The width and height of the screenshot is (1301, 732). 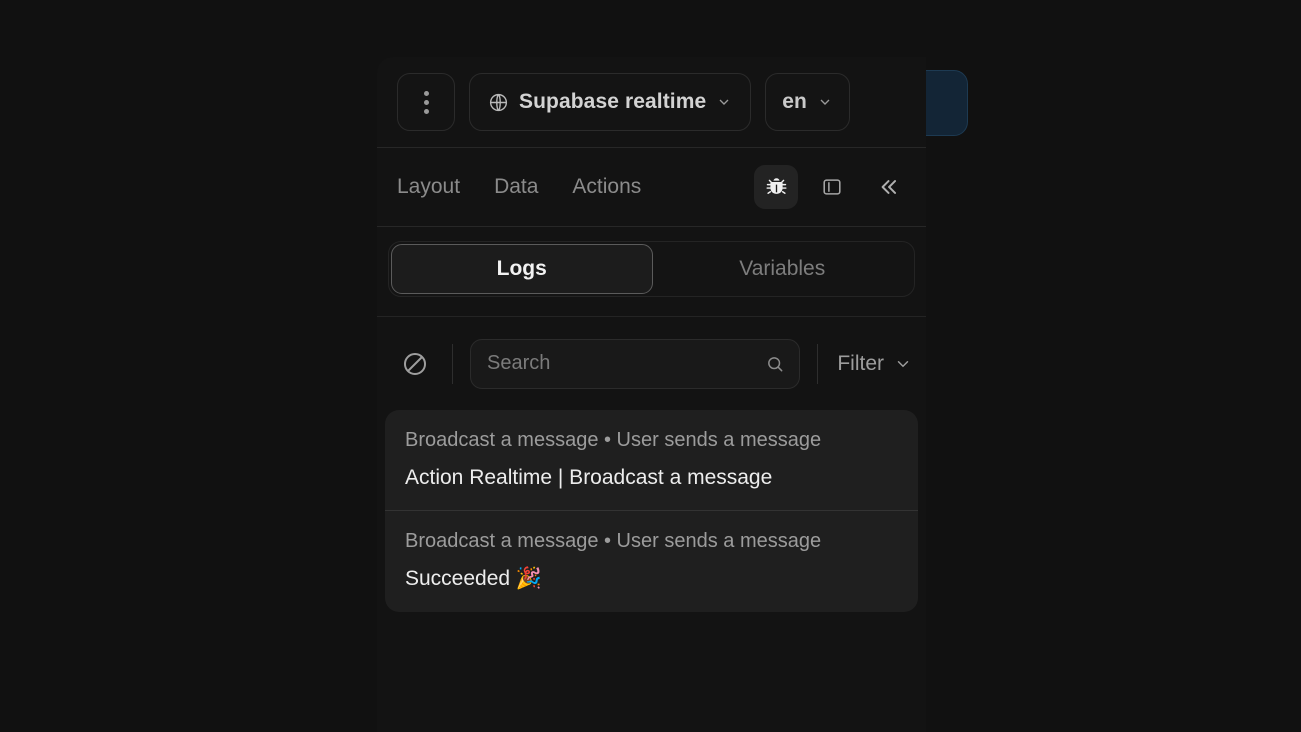 I want to click on panel-header: Supabase realtime en, so click(x=651, y=102).